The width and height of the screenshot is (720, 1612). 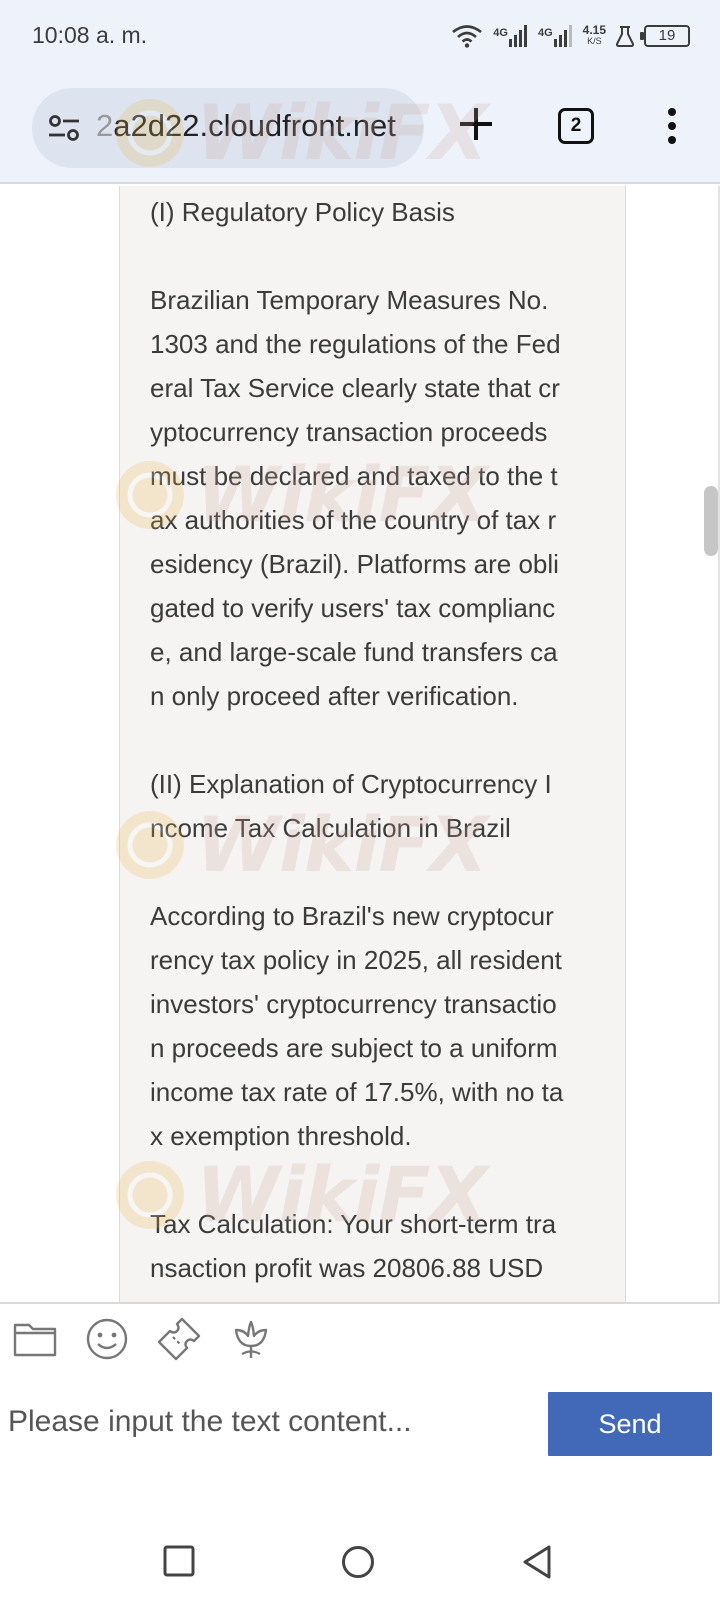 I want to click on message-composer: Send, so click(x=360, y=1392).